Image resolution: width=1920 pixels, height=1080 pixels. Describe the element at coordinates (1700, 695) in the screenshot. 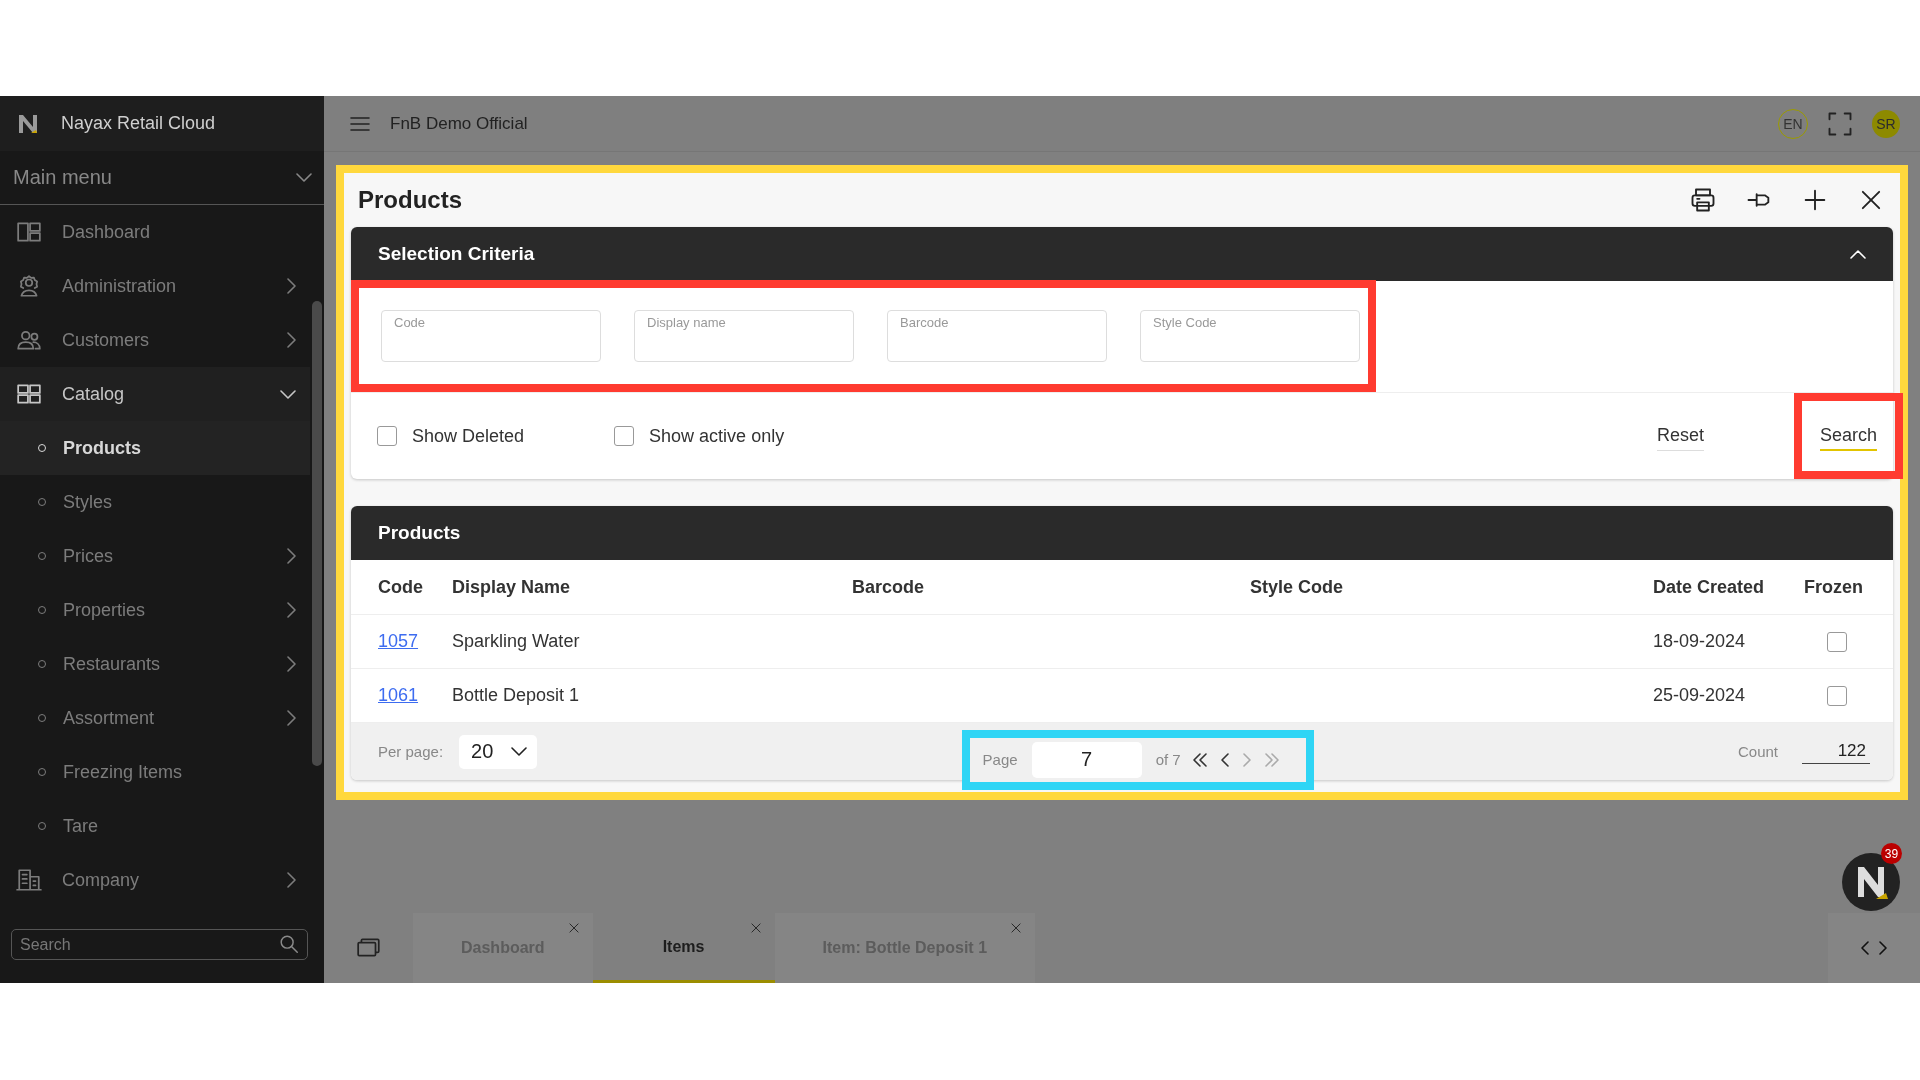

I see `table-cell-text: 25-09-2024` at that location.